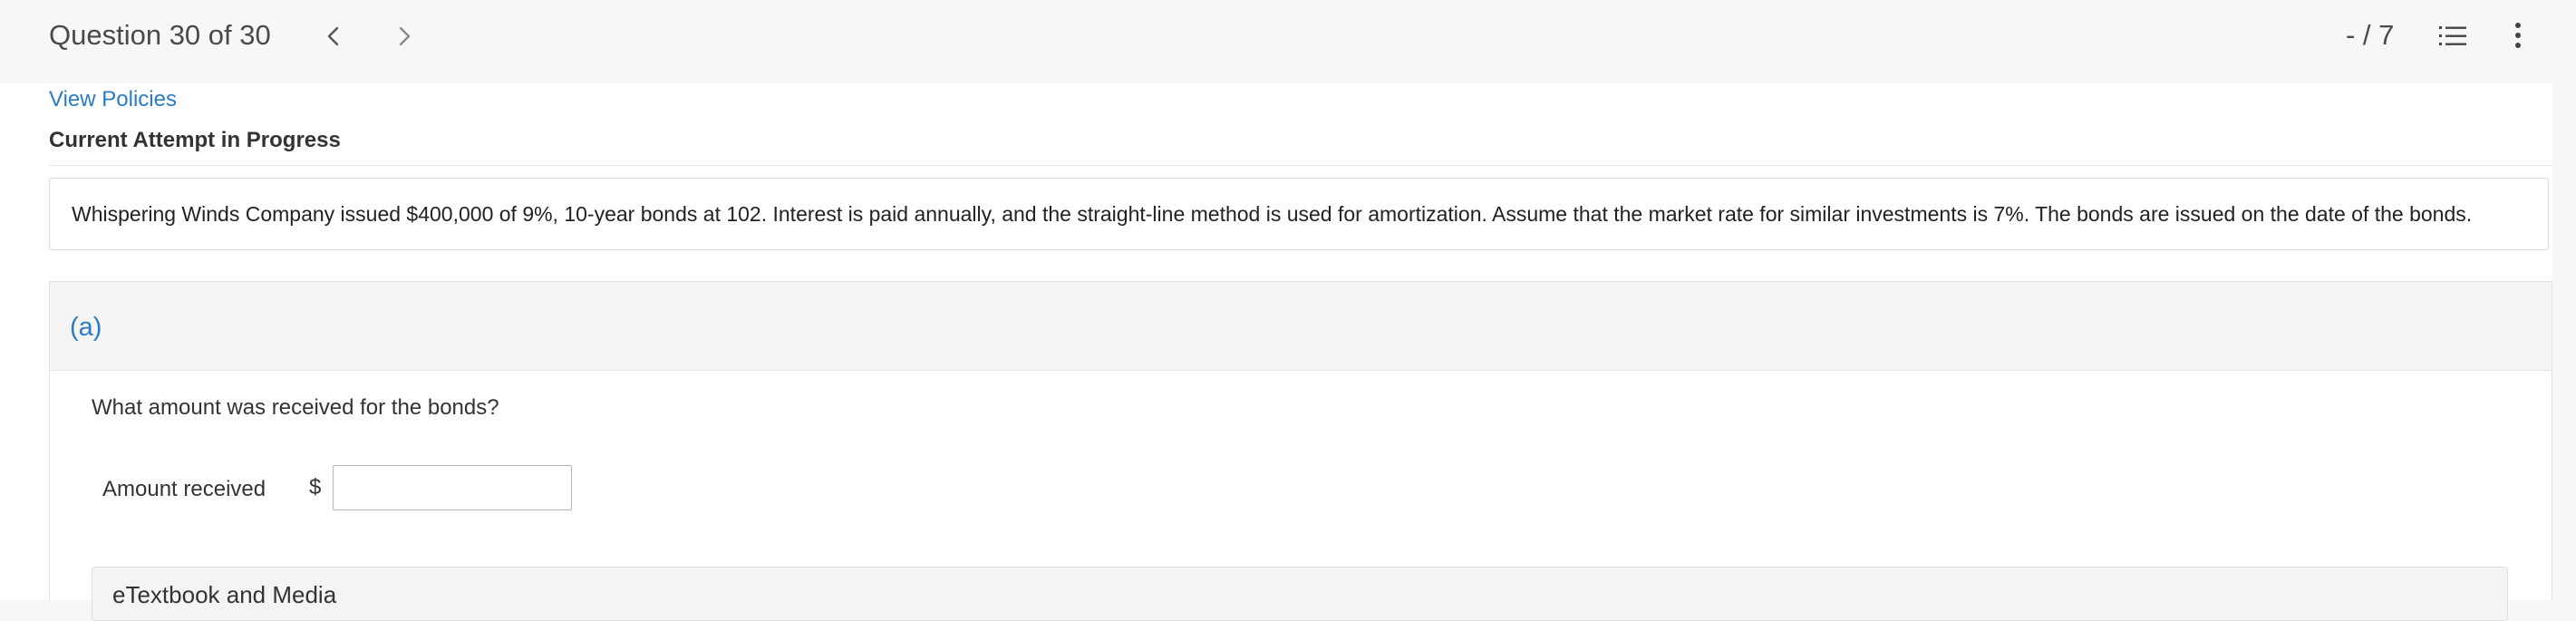  Describe the element at coordinates (1288, 41) in the screenshot. I see `top-bar: Question 30 of 30 - / 7` at that location.